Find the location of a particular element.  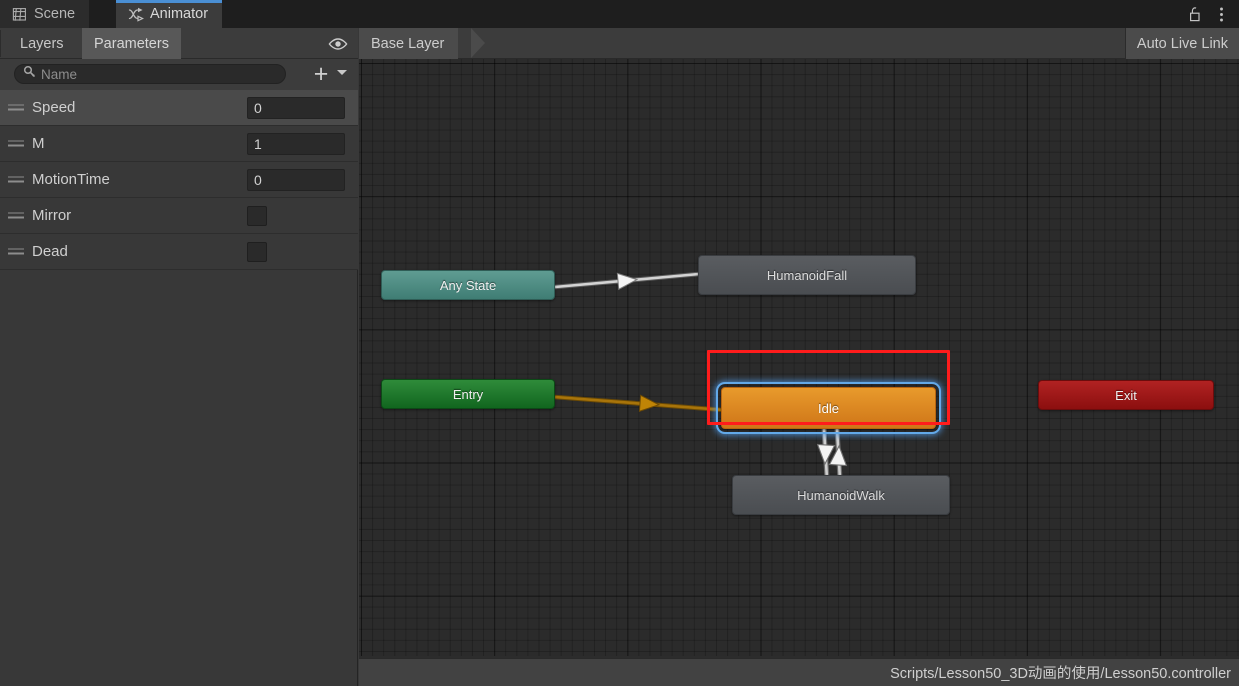

search-input: Name is located at coordinates (150, 74).